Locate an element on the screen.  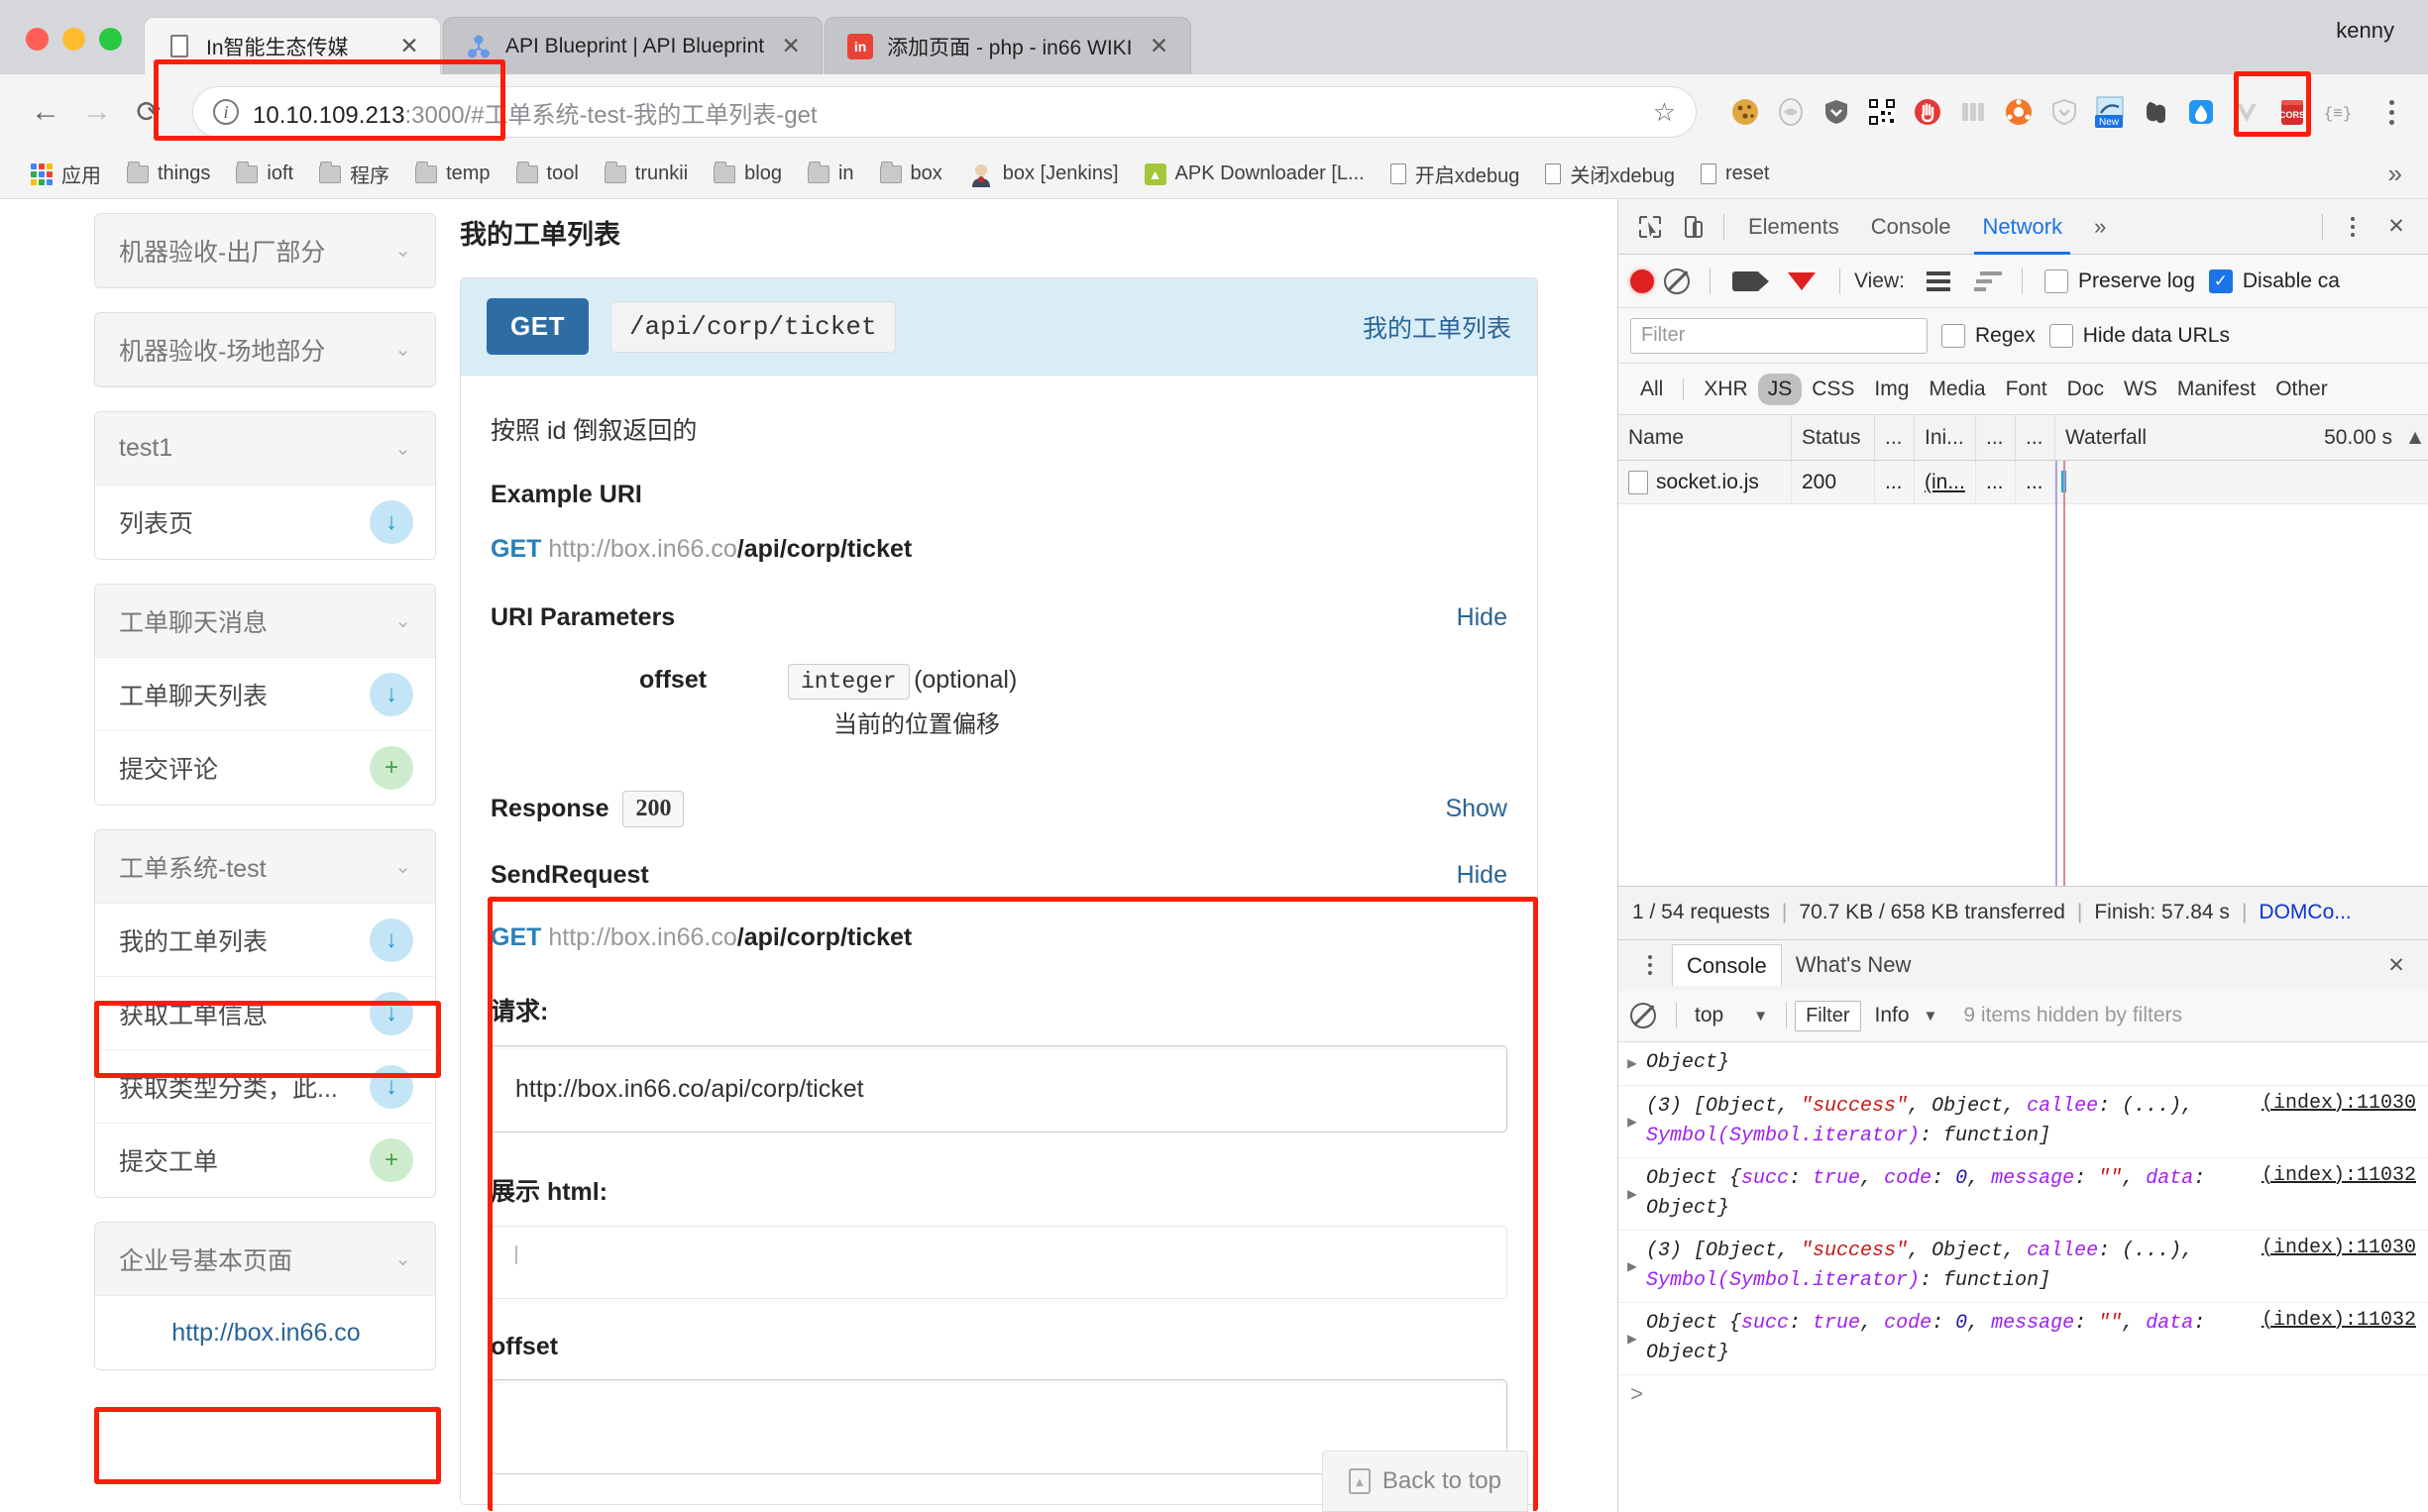
stop-hand-icon is located at coordinates (1927, 112).